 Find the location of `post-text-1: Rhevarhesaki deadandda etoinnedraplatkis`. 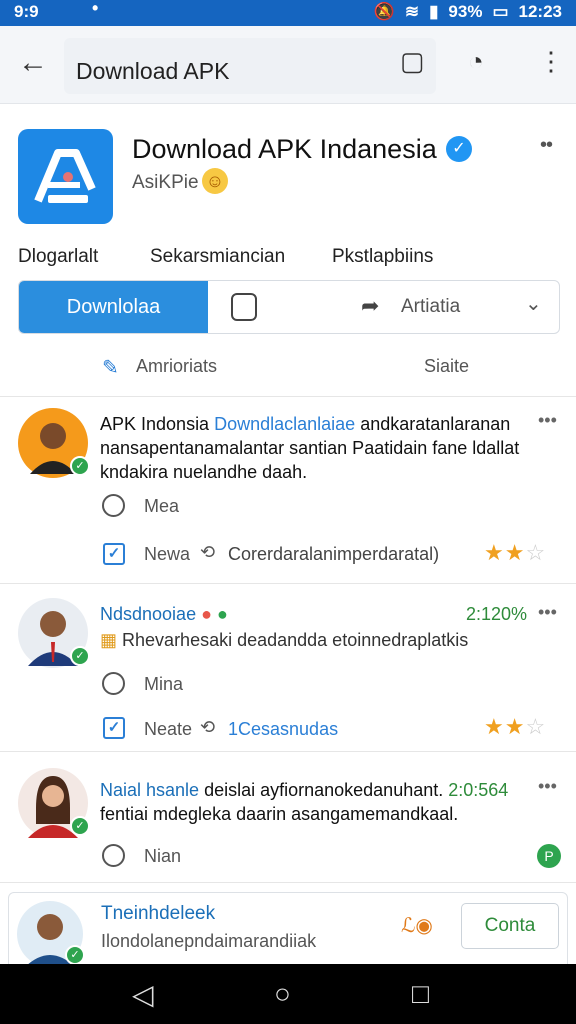

post-text-1: Rhevarhesaki deadandda etoinnedraplatkis is located at coordinates (295, 640).